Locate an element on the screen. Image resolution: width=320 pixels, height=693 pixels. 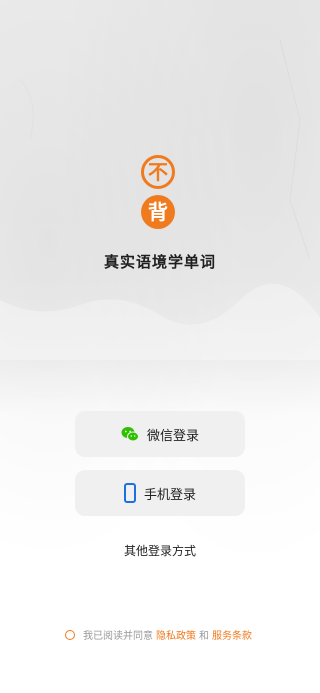
other-login-link: 其他登录方式 is located at coordinates (160, 550).